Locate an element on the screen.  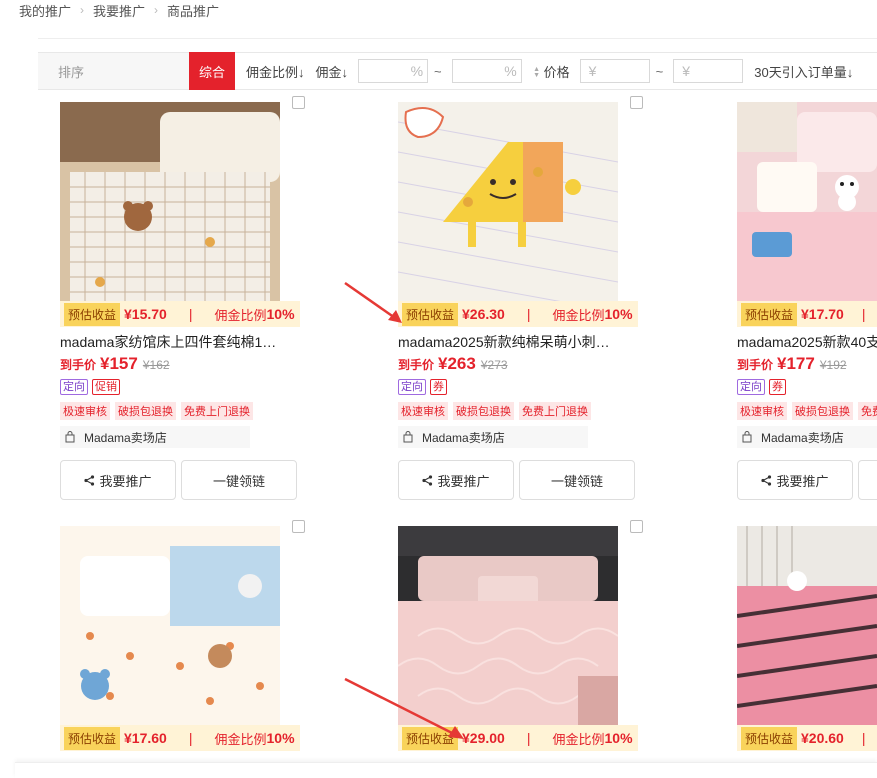
sort-orders-button: 30天引入订单量↓ is located at coordinates (803, 71).